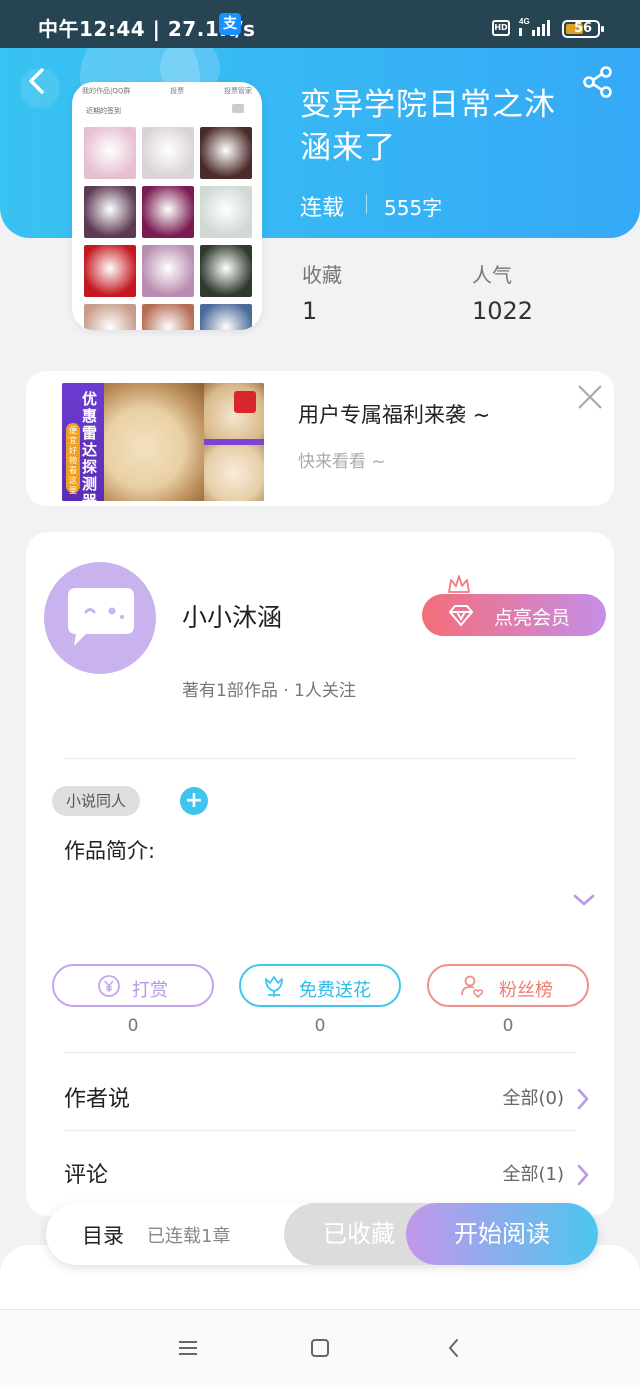 The image size is (640, 1387). I want to click on battery-icon: 56, so click(583, 29).